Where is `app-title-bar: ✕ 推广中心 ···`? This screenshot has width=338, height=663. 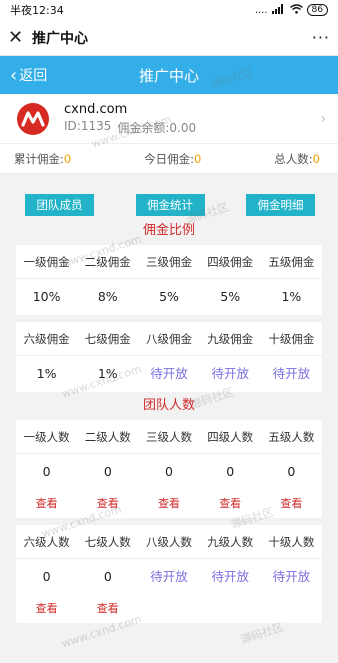 app-title-bar: ✕ 推广中心 ··· is located at coordinates (169, 38).